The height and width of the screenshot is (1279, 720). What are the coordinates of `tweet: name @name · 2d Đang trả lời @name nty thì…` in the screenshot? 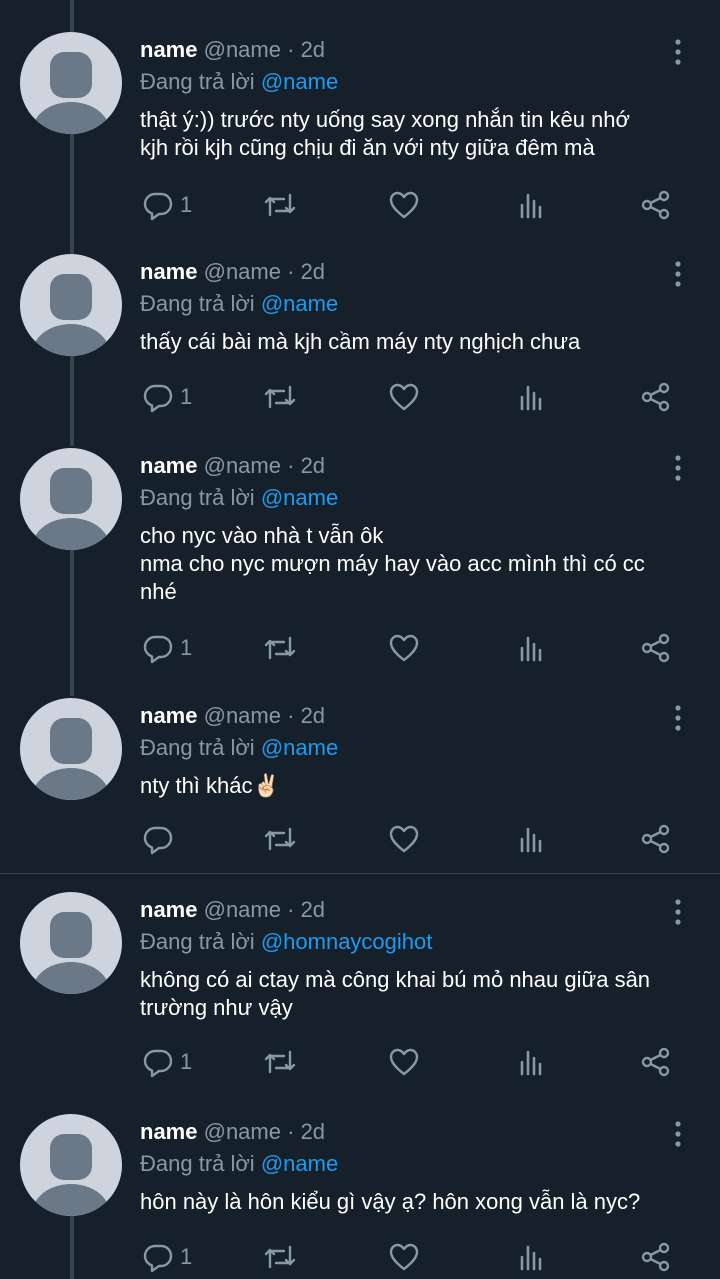 It's located at (360, 778).